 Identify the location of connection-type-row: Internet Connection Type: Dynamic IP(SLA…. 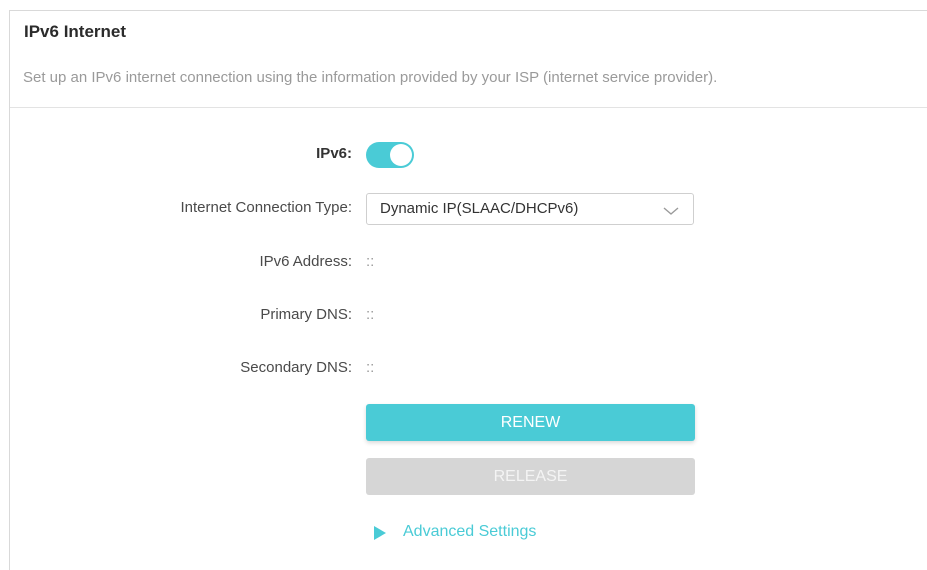
(468, 209).